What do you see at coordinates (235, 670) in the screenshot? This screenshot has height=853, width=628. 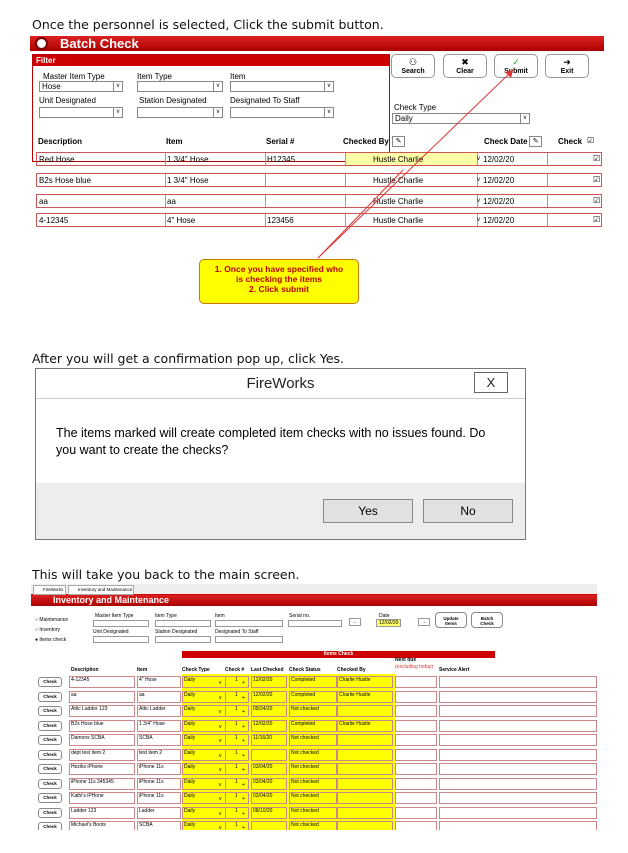 I see `main-header-check-num: Check #` at bounding box center [235, 670].